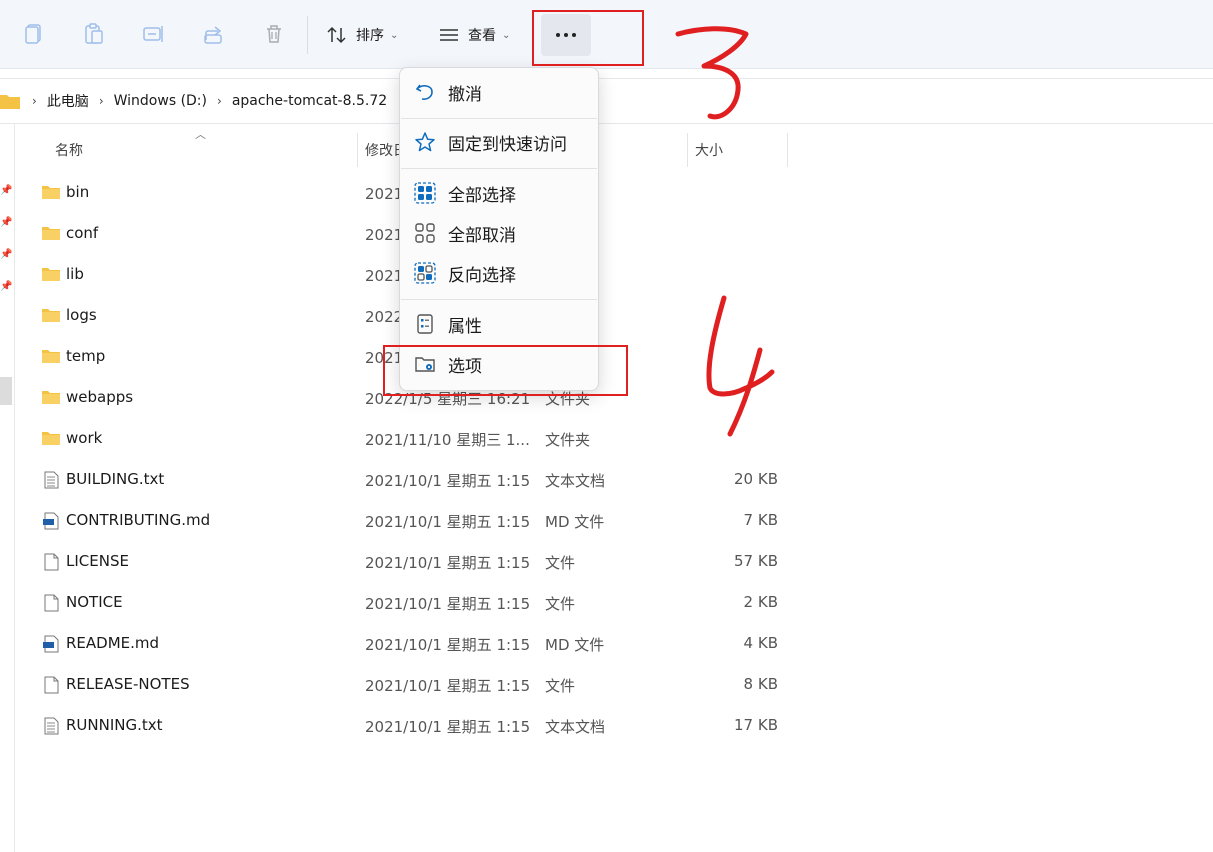  I want to click on copy-icon, so click(34, 34).